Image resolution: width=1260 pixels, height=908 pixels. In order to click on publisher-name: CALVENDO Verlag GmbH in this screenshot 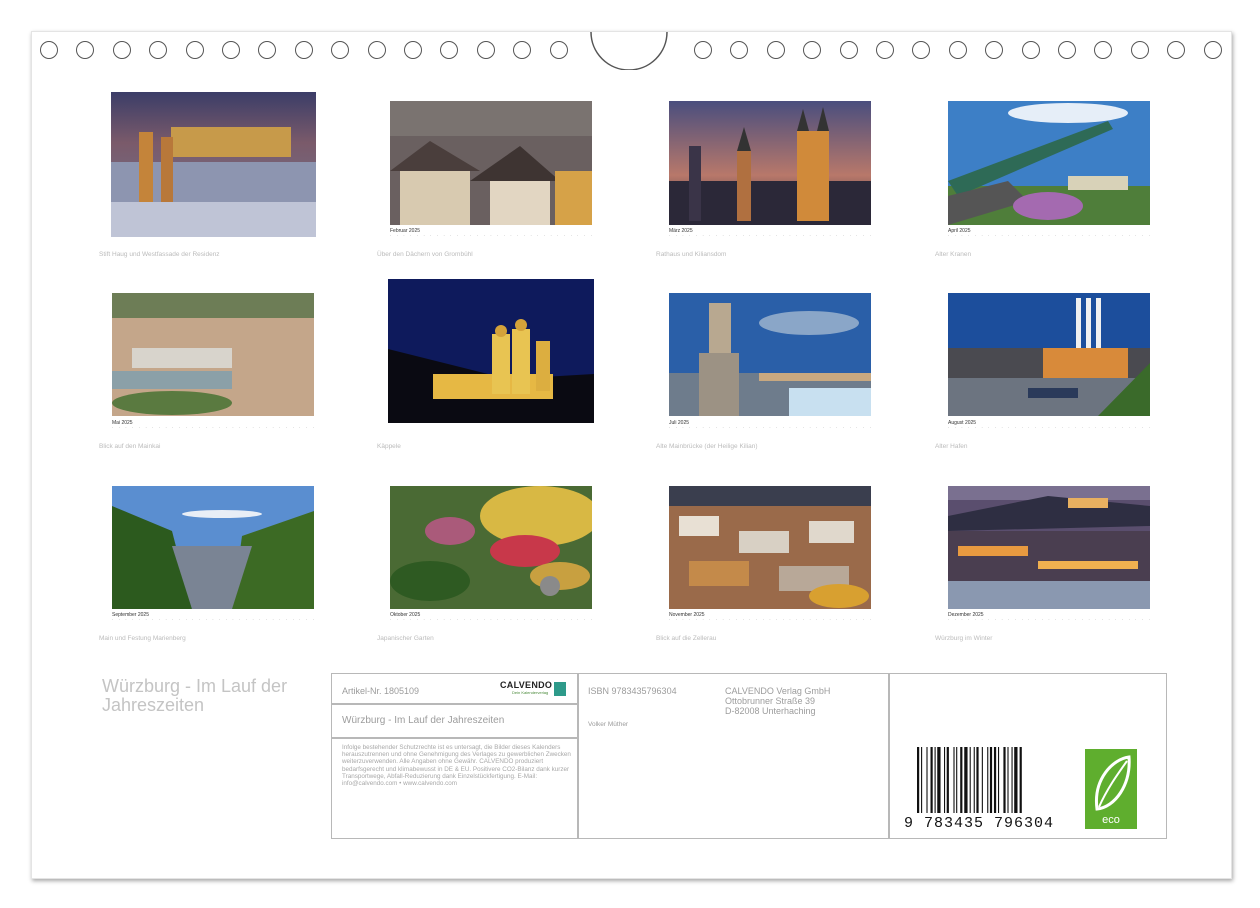, I will do `click(778, 691)`.